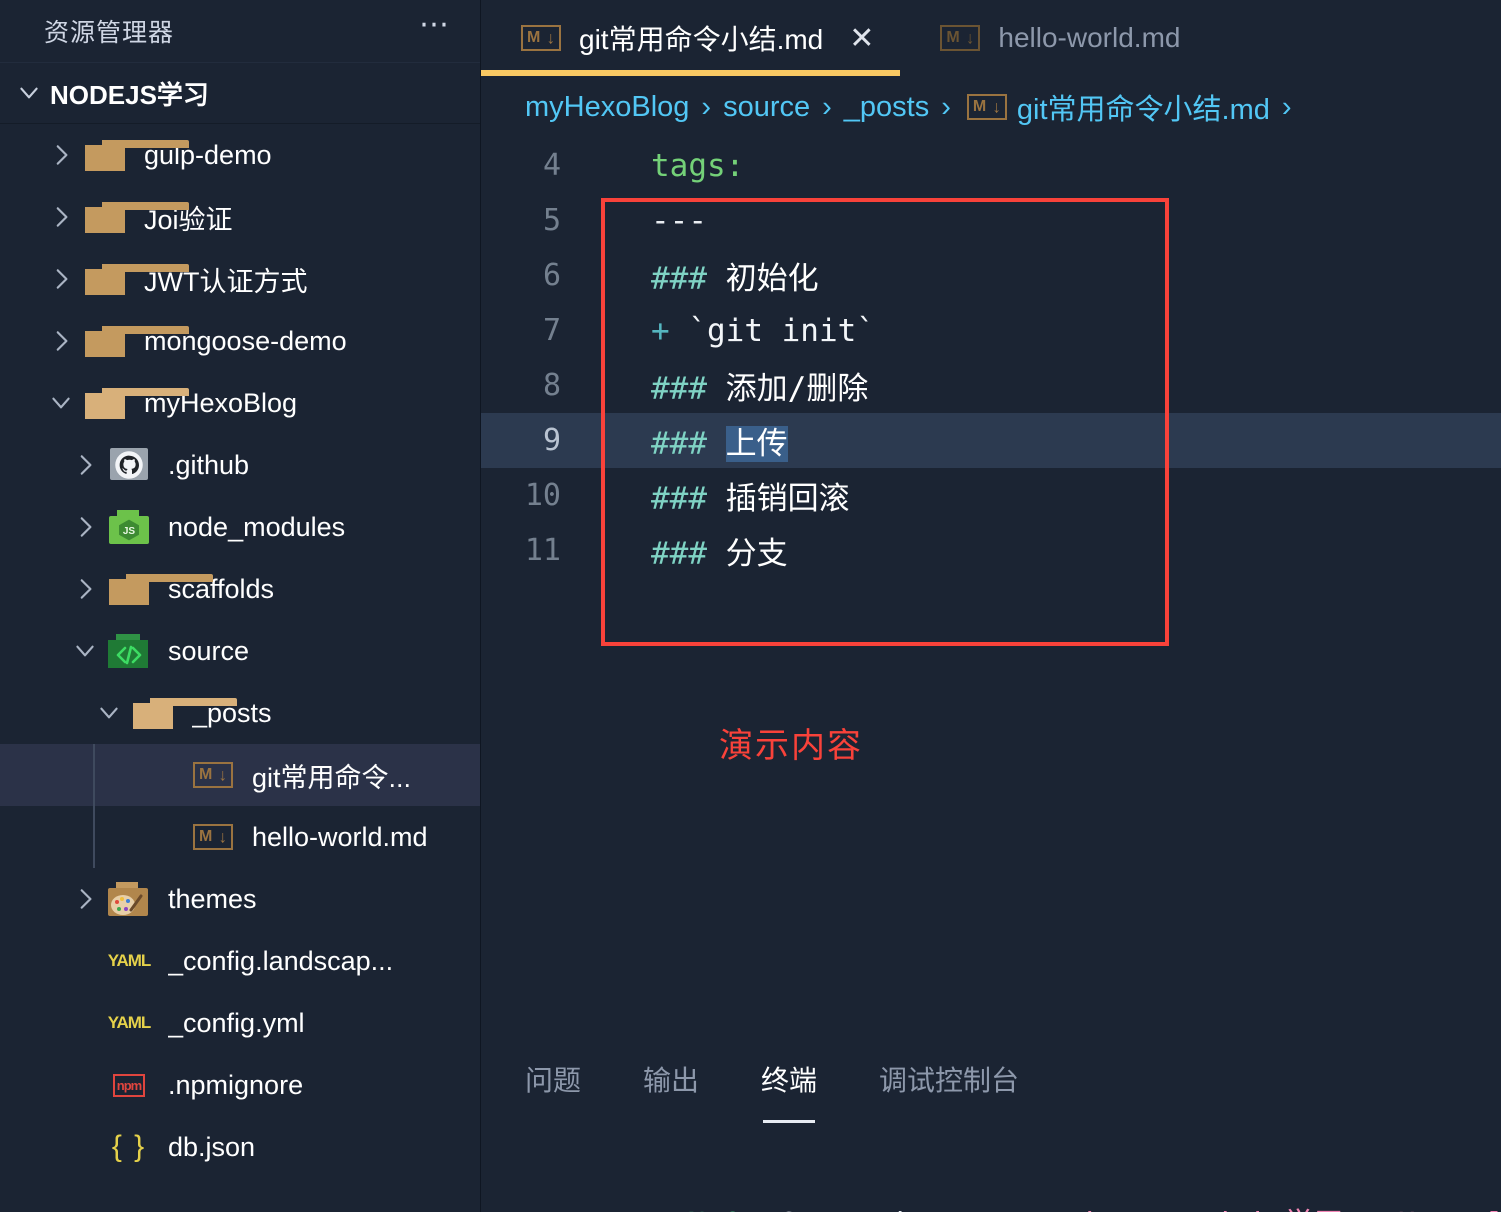 The height and width of the screenshot is (1212, 1501). Describe the element at coordinates (781, 330) in the screenshot. I see `code-token: `git init`` at that location.